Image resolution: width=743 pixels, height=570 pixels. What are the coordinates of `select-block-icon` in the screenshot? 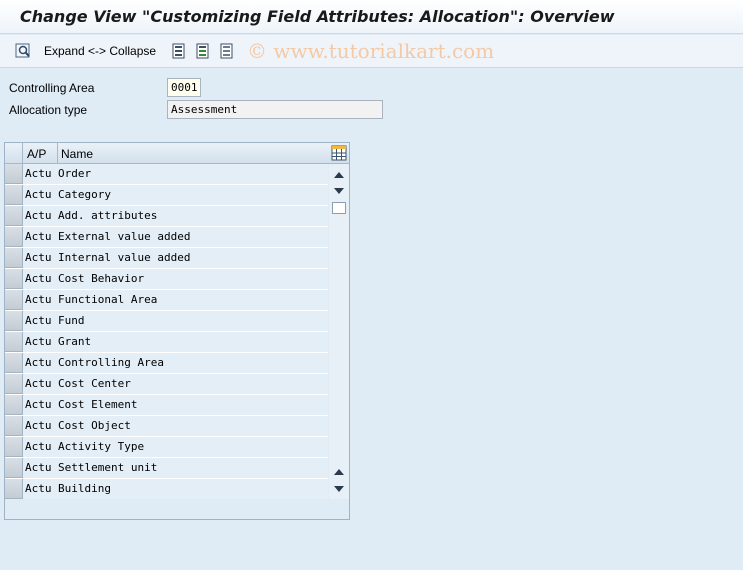 It's located at (203, 51).